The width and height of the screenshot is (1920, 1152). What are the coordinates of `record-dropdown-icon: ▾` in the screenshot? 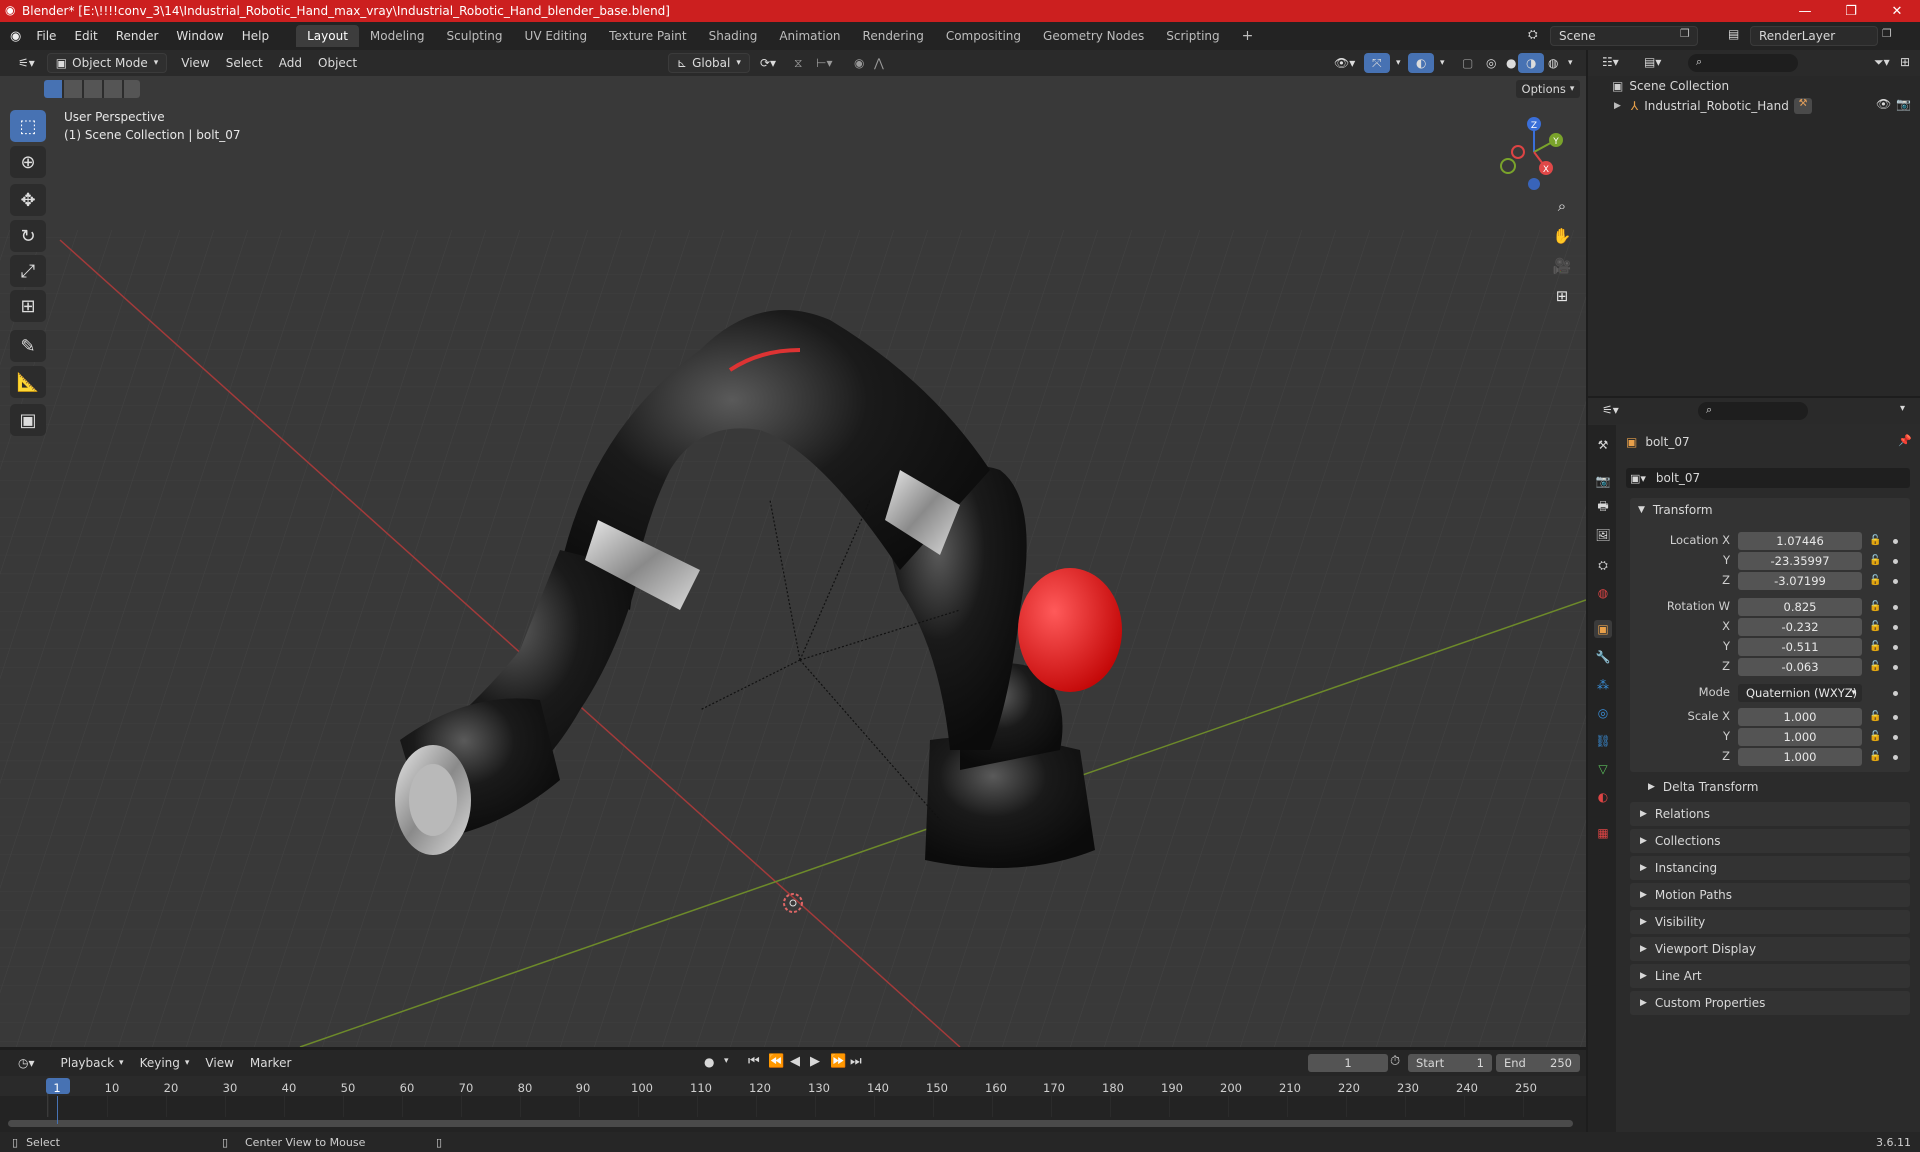 It's located at (726, 1061).